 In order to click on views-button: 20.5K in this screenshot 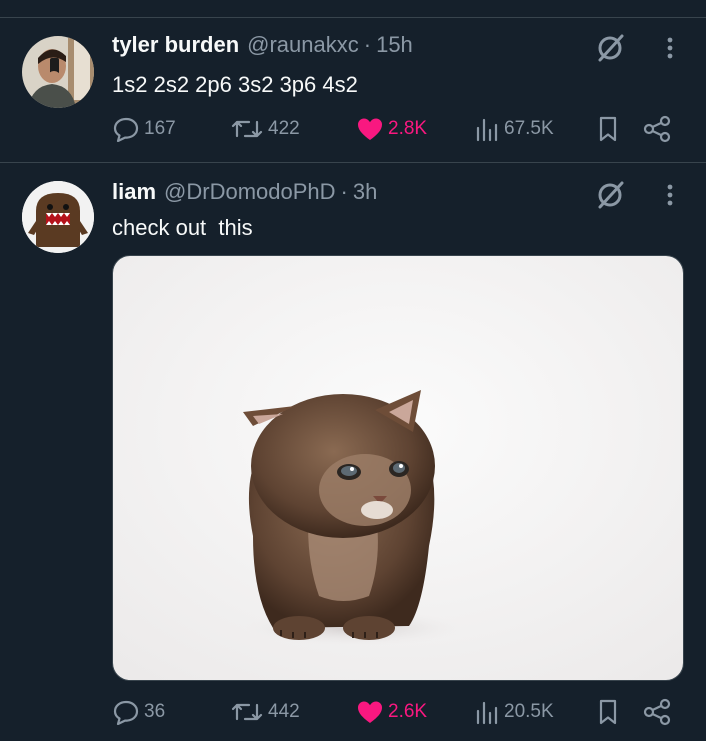, I will do `click(514, 712)`.